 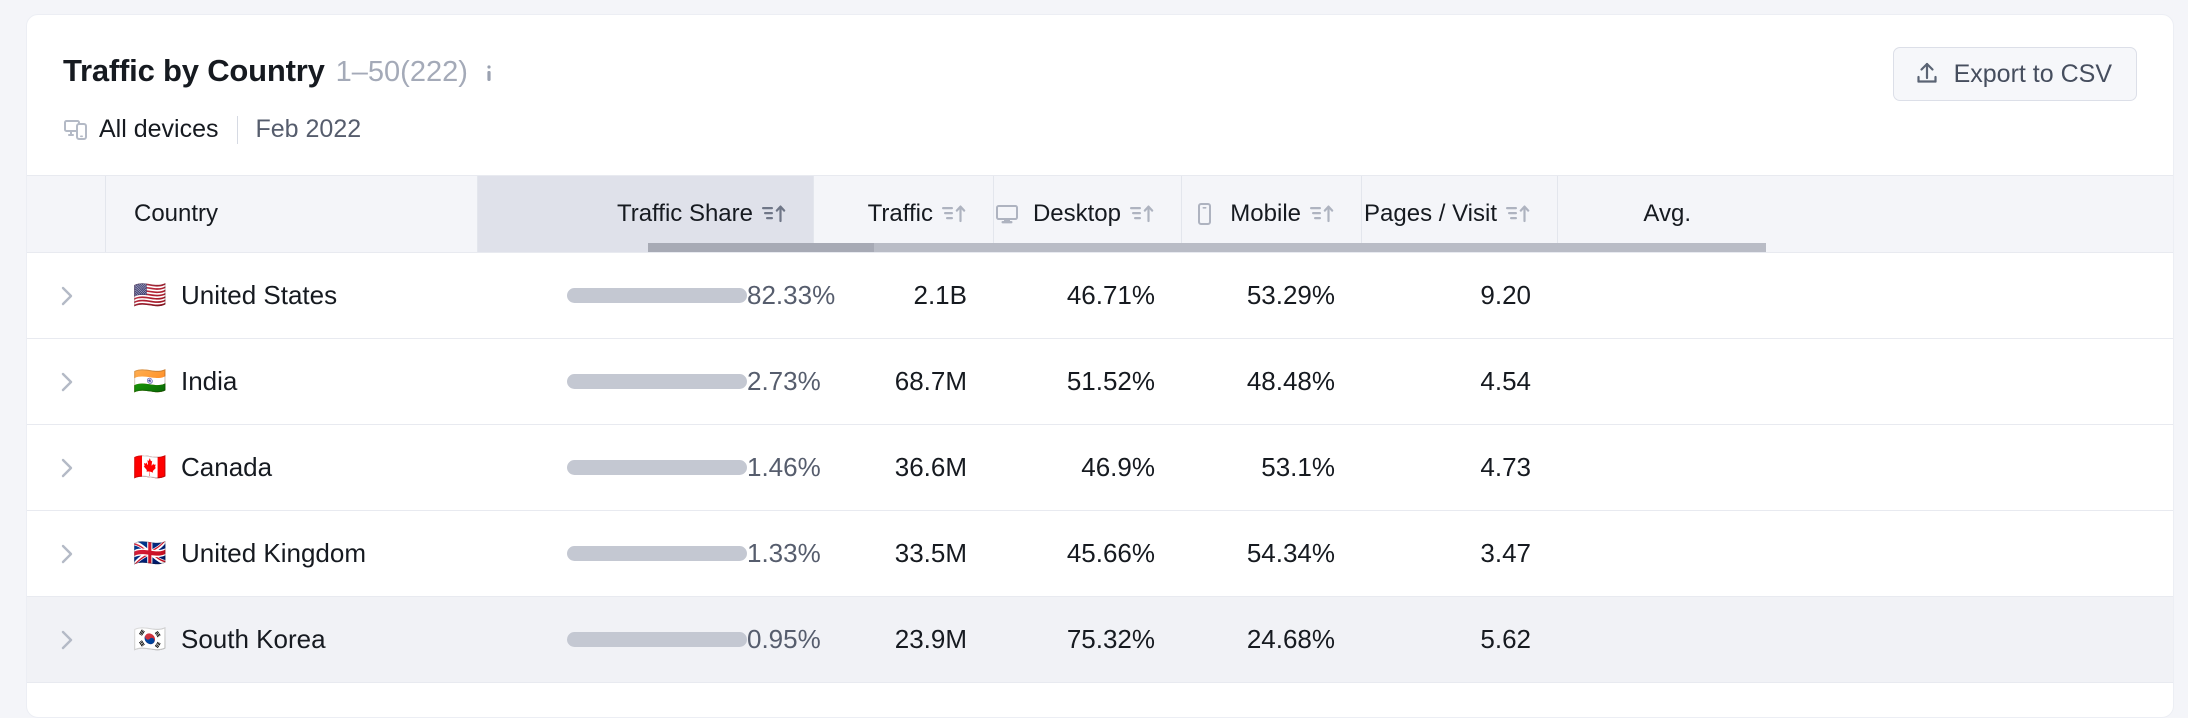 I want to click on traffic-value: 33.5M, so click(x=930, y=553).